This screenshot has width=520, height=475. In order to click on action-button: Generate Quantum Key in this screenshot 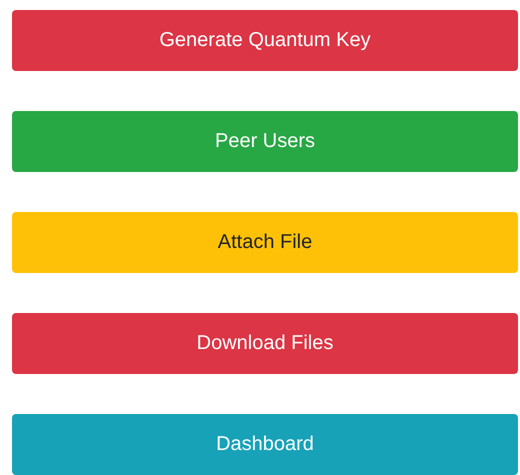, I will do `click(265, 40)`.